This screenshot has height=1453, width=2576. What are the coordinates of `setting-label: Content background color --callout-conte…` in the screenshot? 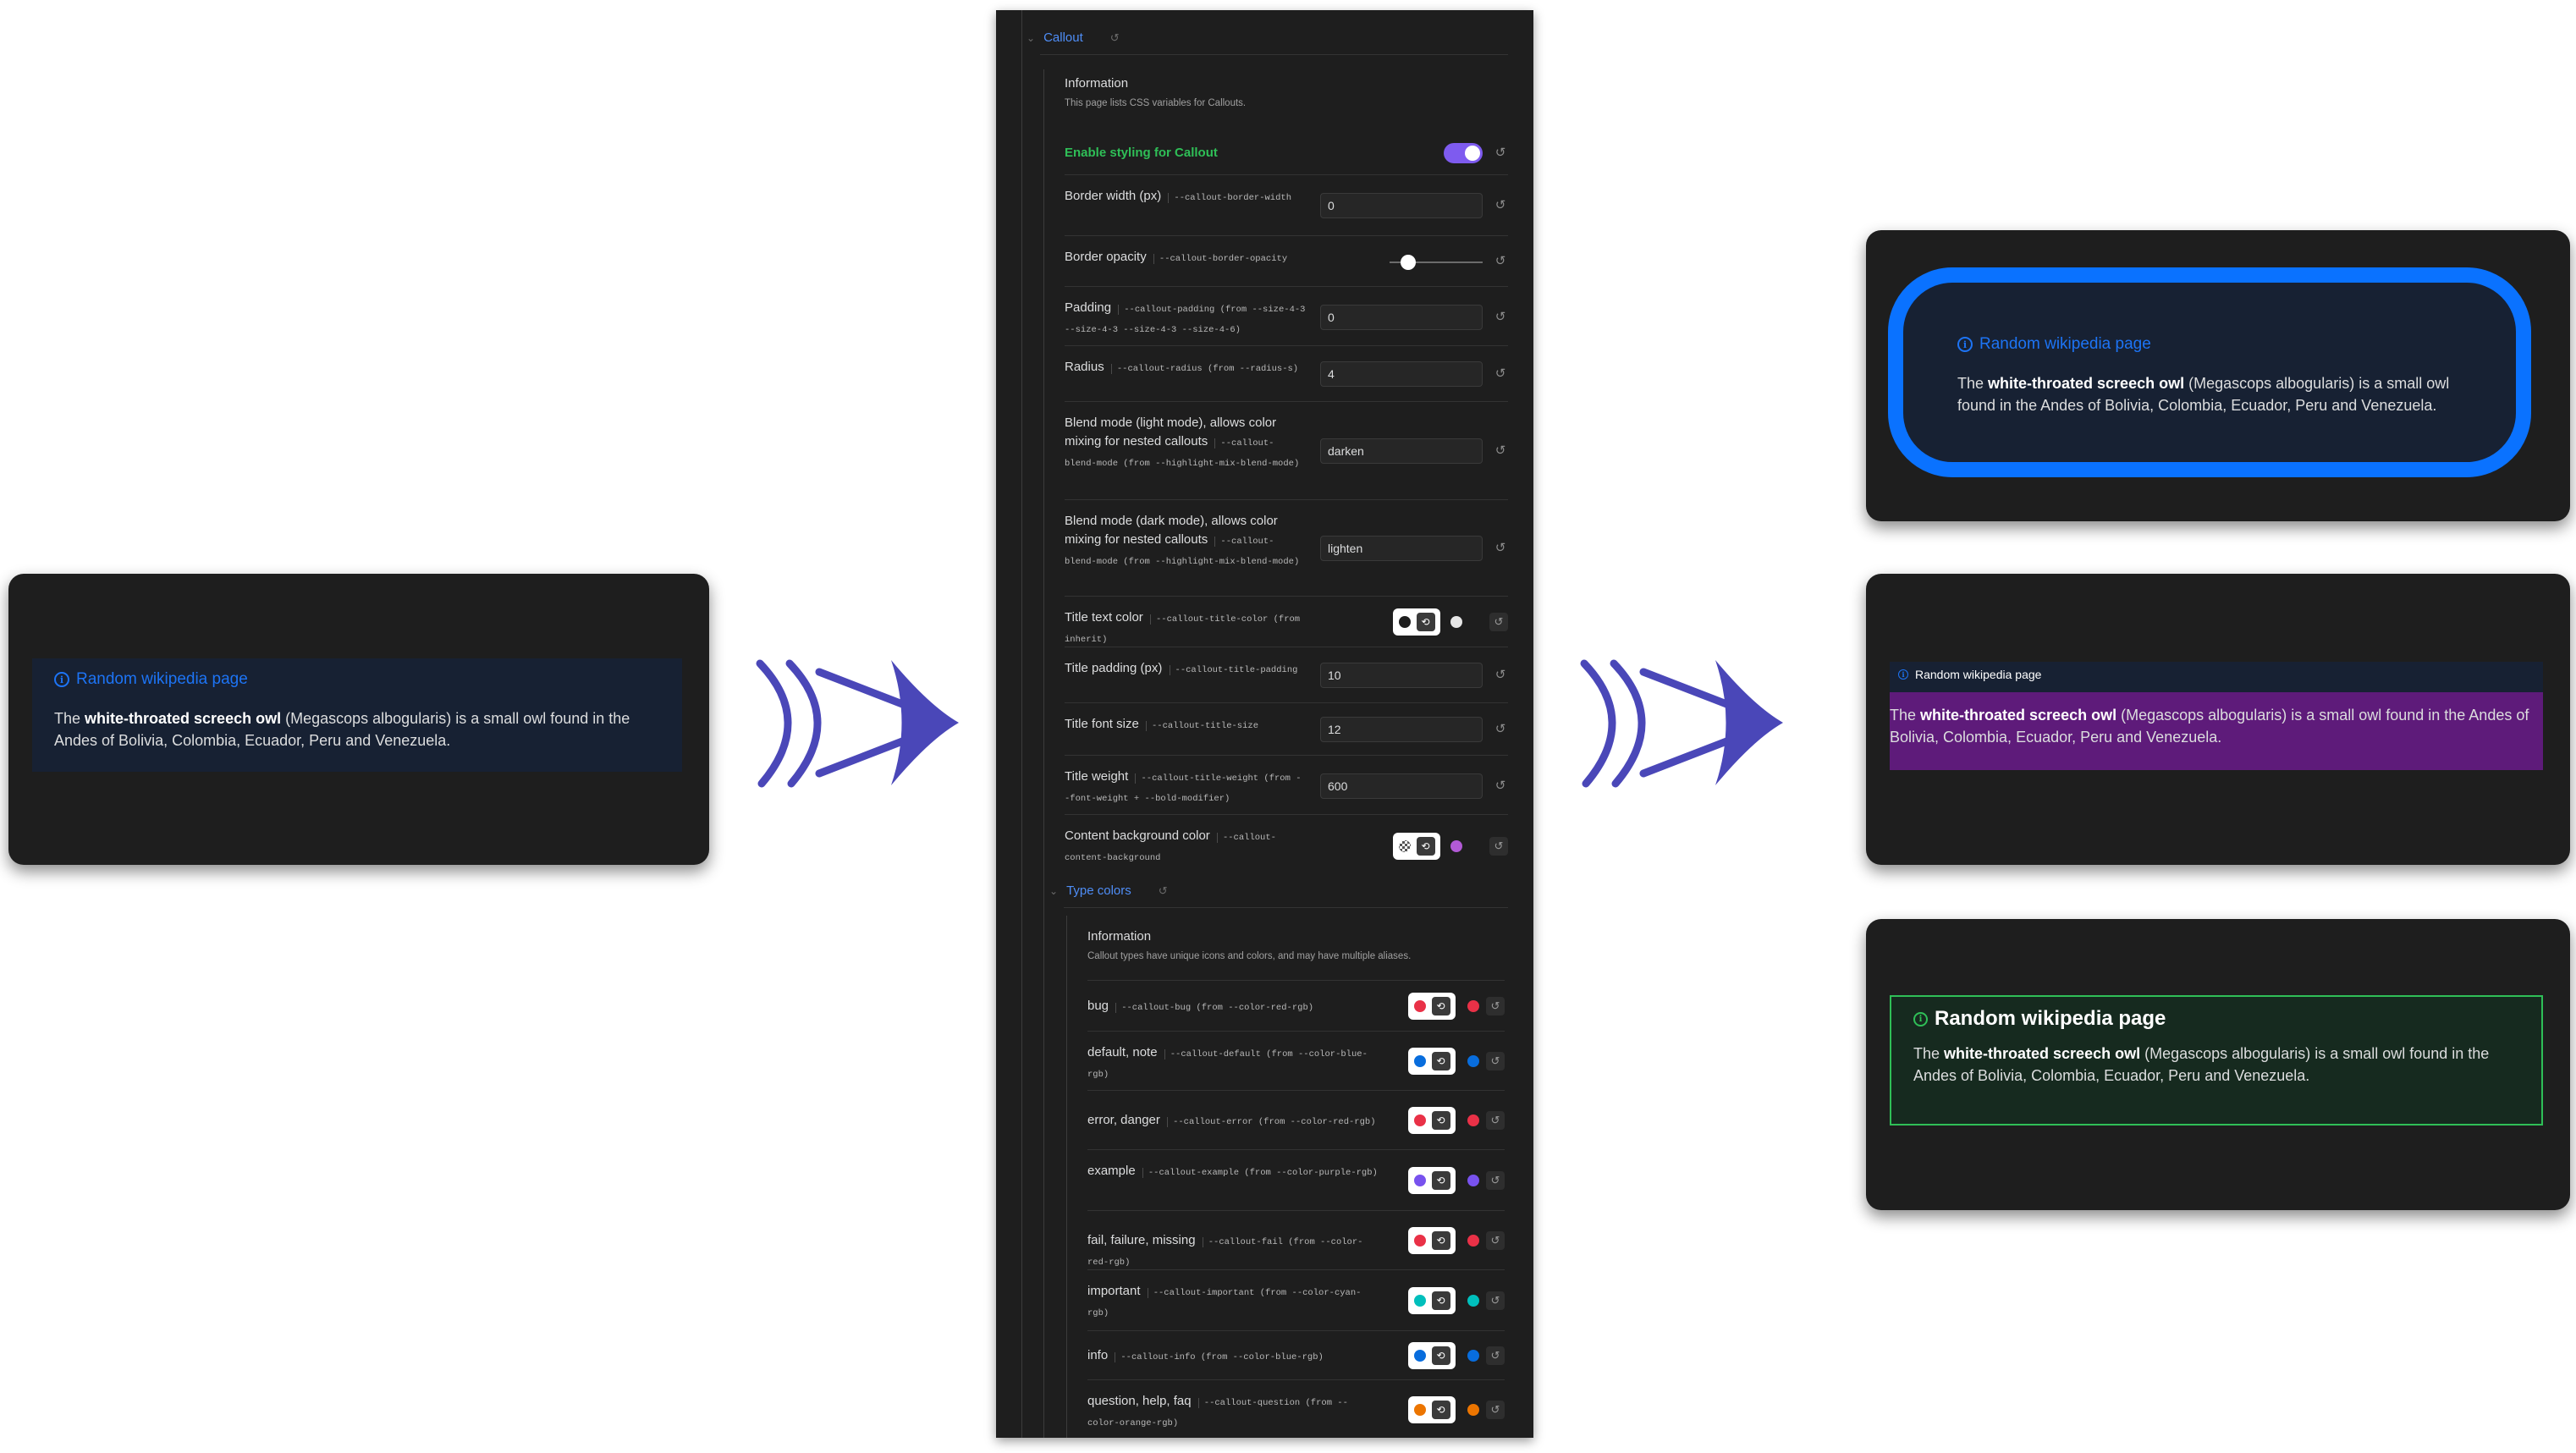 It's located at (1185, 847).